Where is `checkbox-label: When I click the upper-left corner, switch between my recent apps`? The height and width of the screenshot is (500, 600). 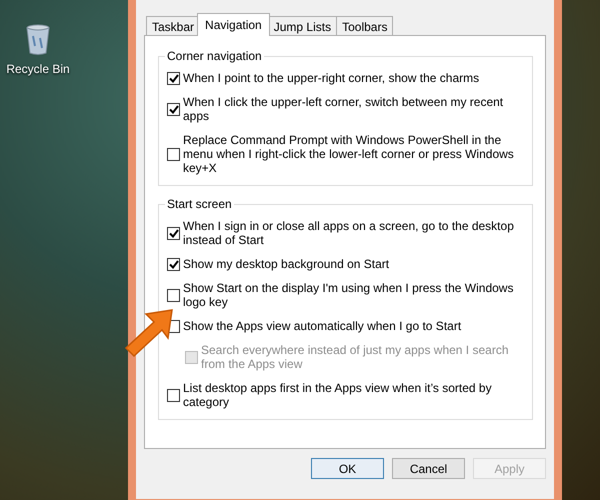
checkbox-label: When I click the upper-left corner, switch between my recent apps is located at coordinates (343, 109).